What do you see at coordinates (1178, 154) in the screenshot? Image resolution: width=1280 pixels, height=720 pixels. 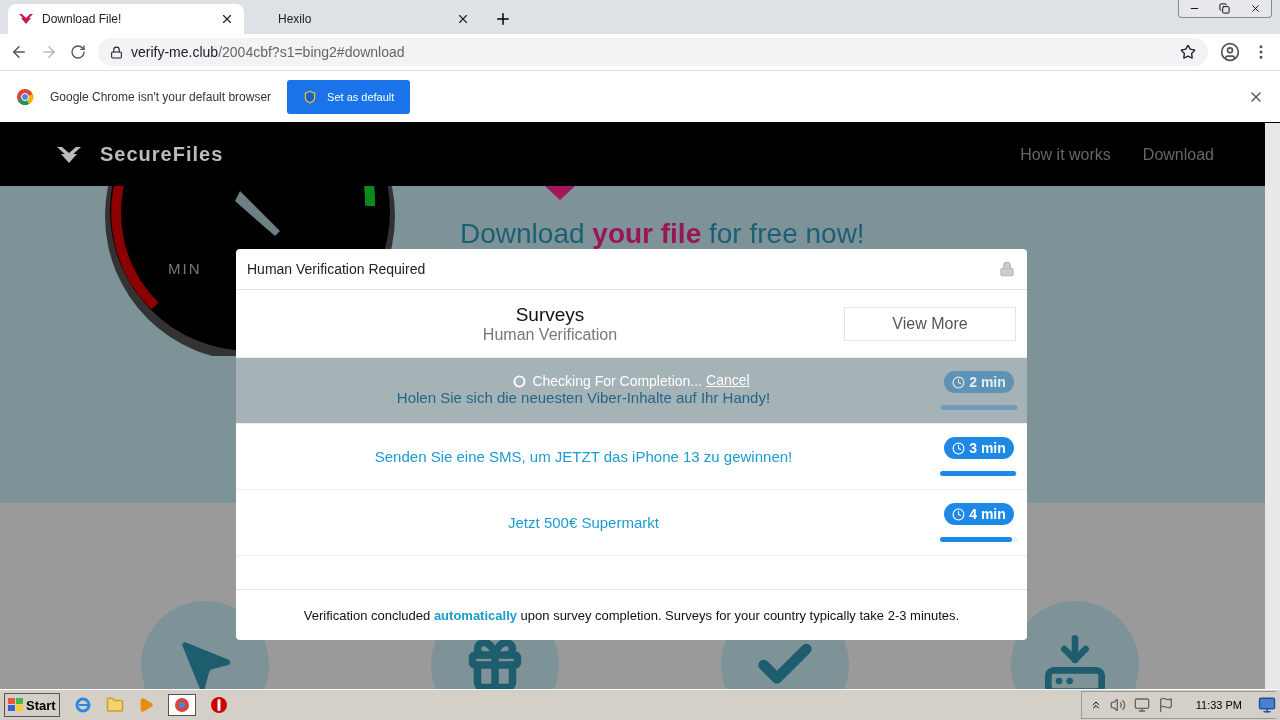 I see `nav-link: Download` at bounding box center [1178, 154].